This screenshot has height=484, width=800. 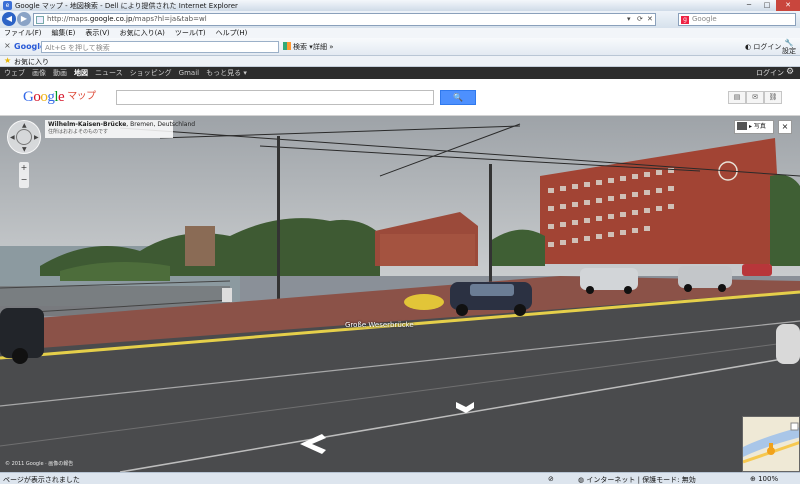 I want to click on link-icon: ⛓, so click(x=773, y=97).